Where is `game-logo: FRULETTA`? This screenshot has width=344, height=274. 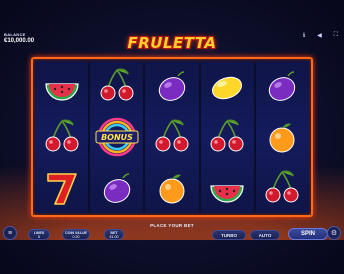 game-logo: FRULETTA is located at coordinates (172, 43).